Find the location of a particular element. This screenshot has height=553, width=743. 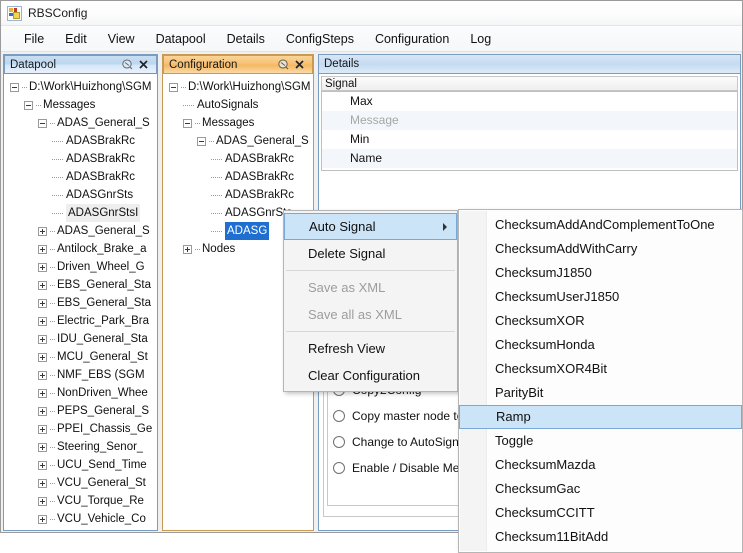

datapool-tree-node: NonDriven_Whee is located at coordinates (80, 393).